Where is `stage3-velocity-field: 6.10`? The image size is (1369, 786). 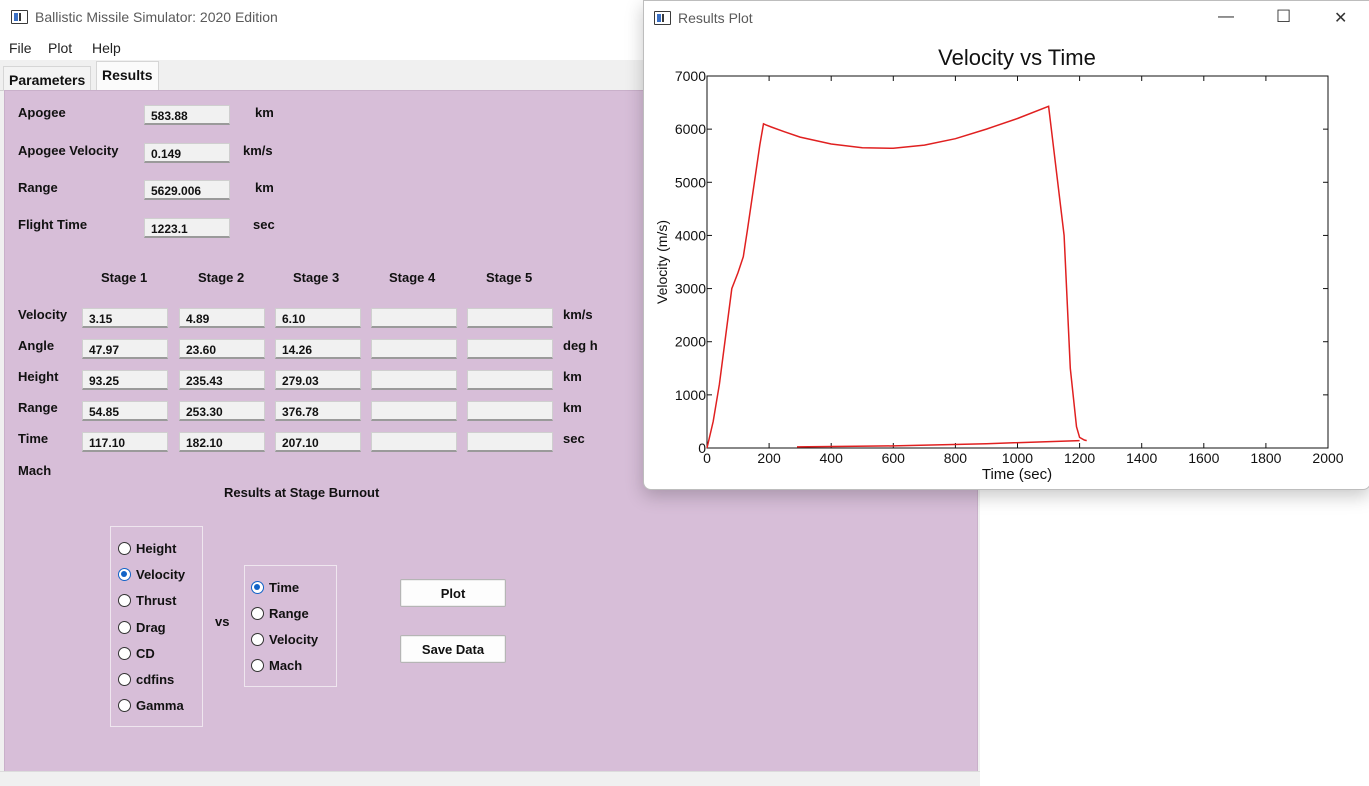 stage3-velocity-field: 6.10 is located at coordinates (318, 318).